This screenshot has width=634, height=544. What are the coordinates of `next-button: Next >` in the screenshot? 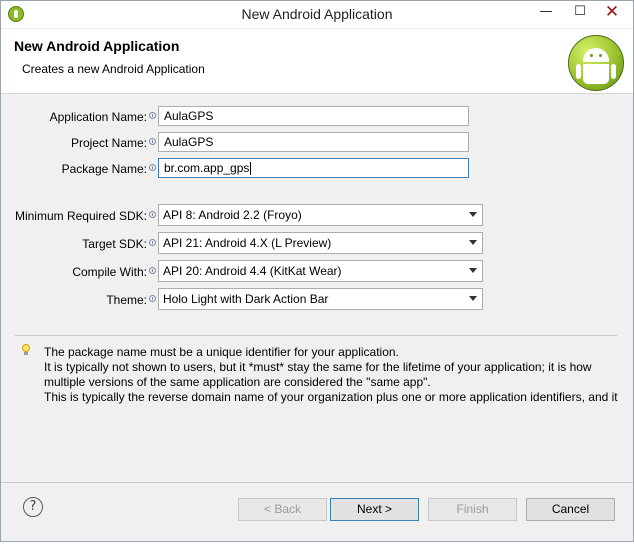 It's located at (374, 509).